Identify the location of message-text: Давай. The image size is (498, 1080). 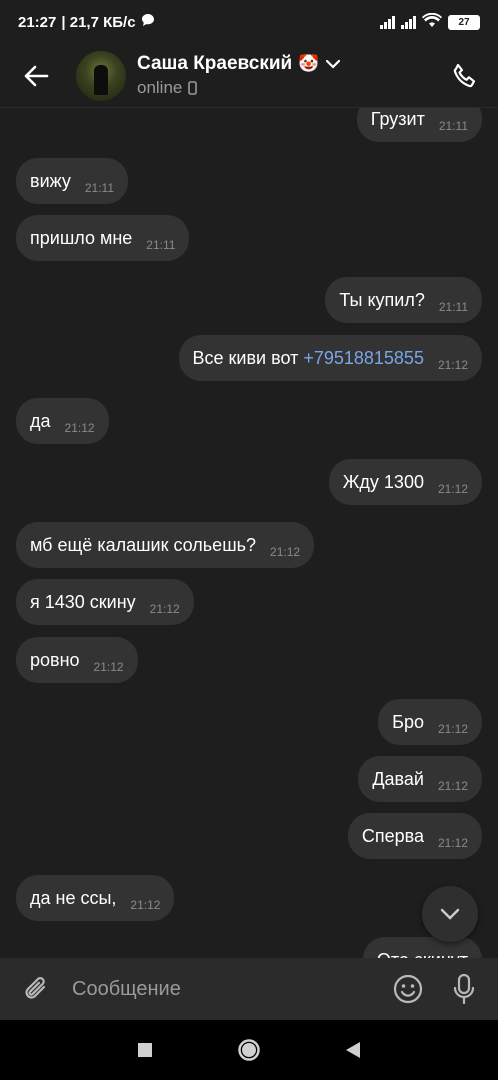
(398, 778).